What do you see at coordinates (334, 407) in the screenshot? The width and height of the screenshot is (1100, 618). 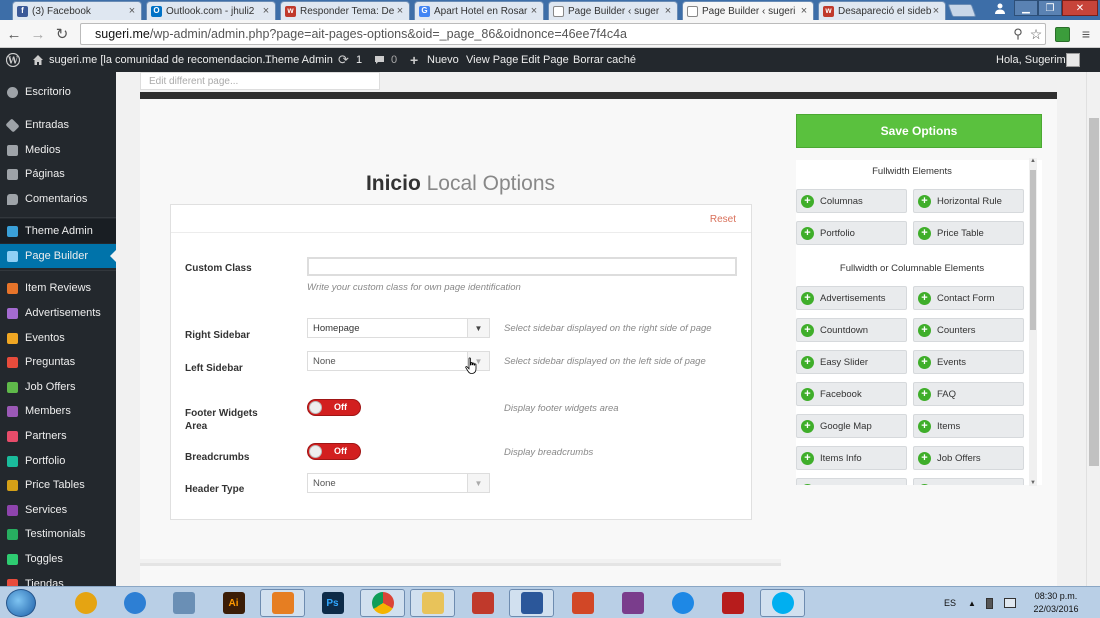 I see `footer-widgets-toggle: Off` at bounding box center [334, 407].